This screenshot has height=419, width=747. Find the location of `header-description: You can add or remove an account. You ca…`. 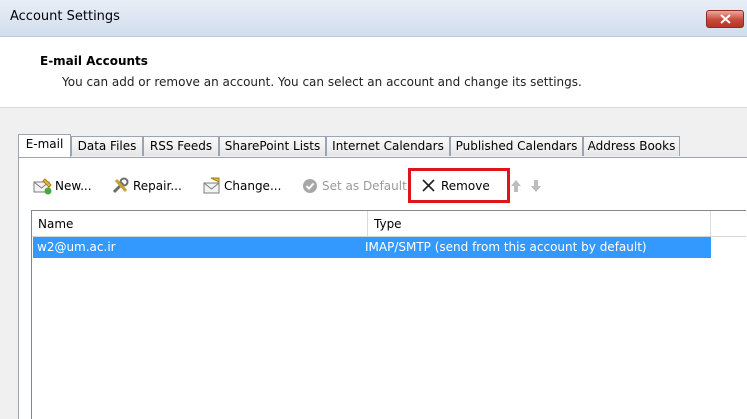

header-description: You can add or remove an account. You ca… is located at coordinates (322, 82).